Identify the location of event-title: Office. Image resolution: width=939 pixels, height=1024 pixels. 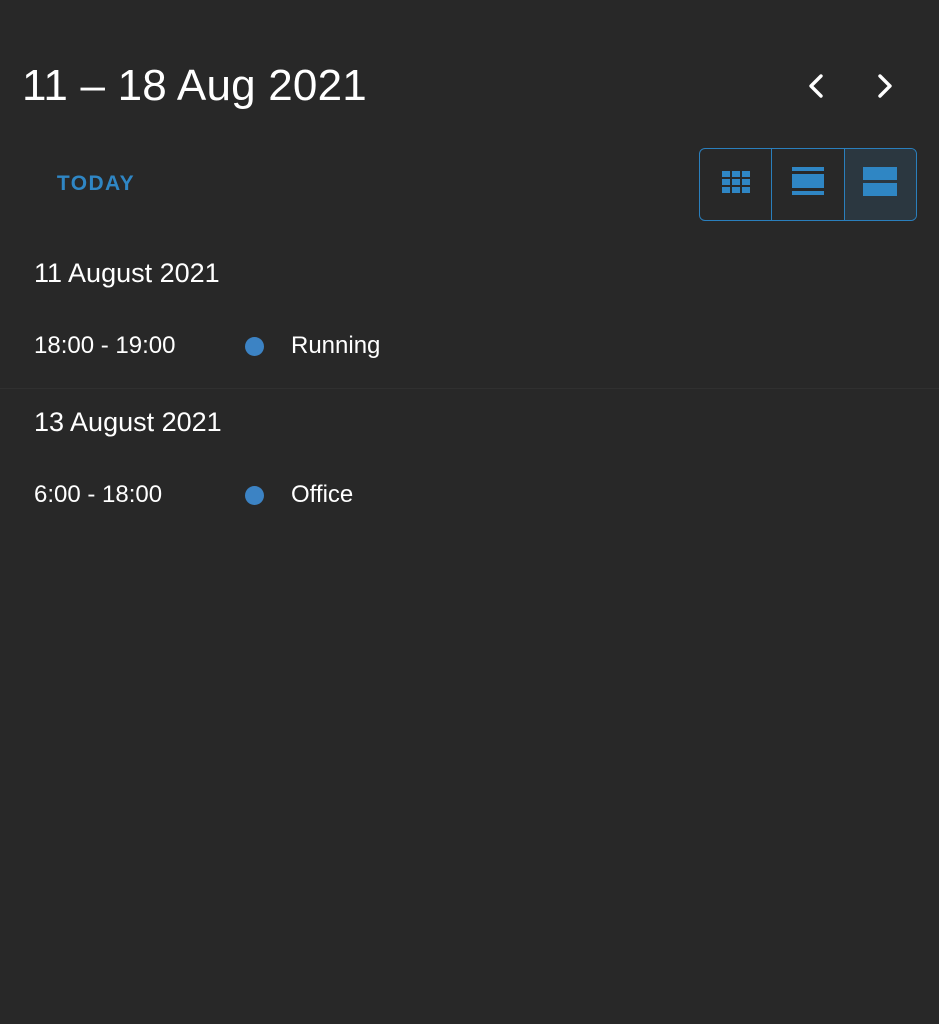
(322, 494).